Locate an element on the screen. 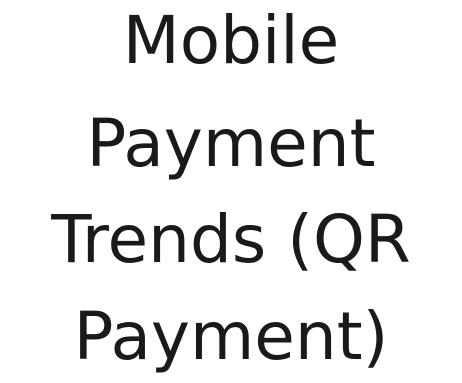 This screenshot has width=462, height=383. title-line-4: Payment) is located at coordinates (231, 336).